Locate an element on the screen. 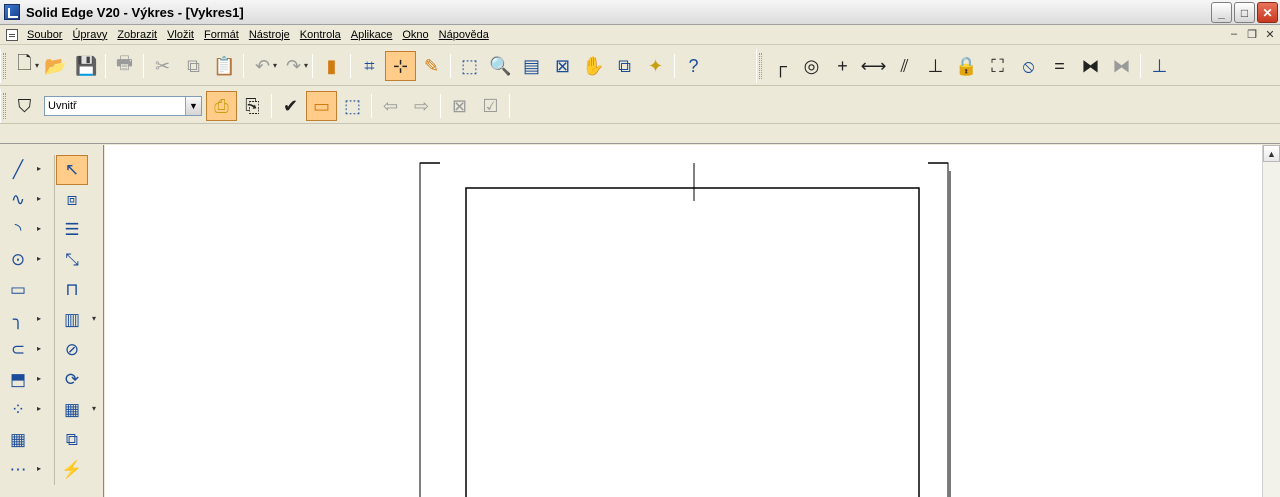 Image resolution: width=1280 pixels, height=497 pixels. maximize-button: □ is located at coordinates (1244, 12).